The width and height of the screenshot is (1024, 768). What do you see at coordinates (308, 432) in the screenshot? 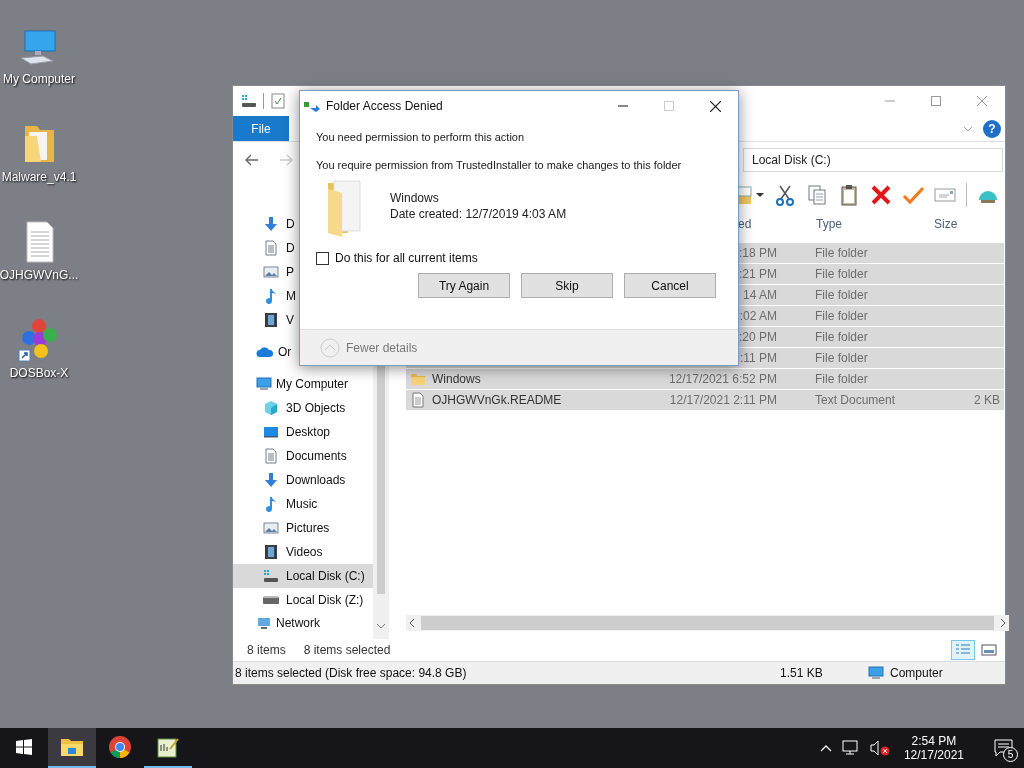
I see `nav-item-label: Desktop` at bounding box center [308, 432].